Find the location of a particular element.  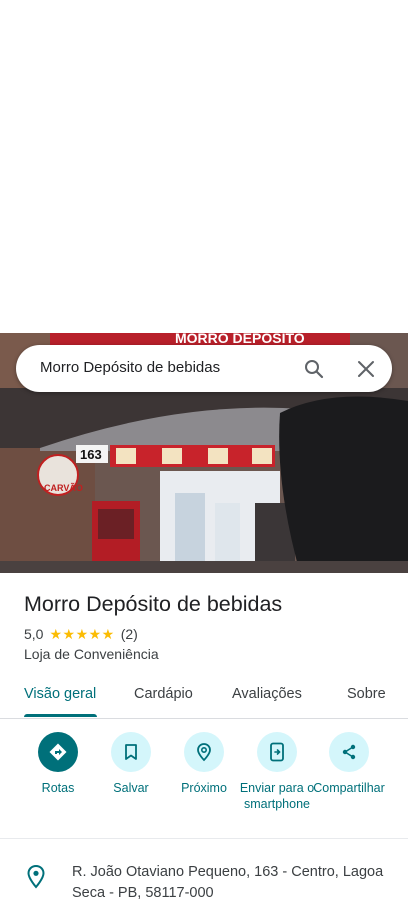

search-icon is located at coordinates (314, 369).